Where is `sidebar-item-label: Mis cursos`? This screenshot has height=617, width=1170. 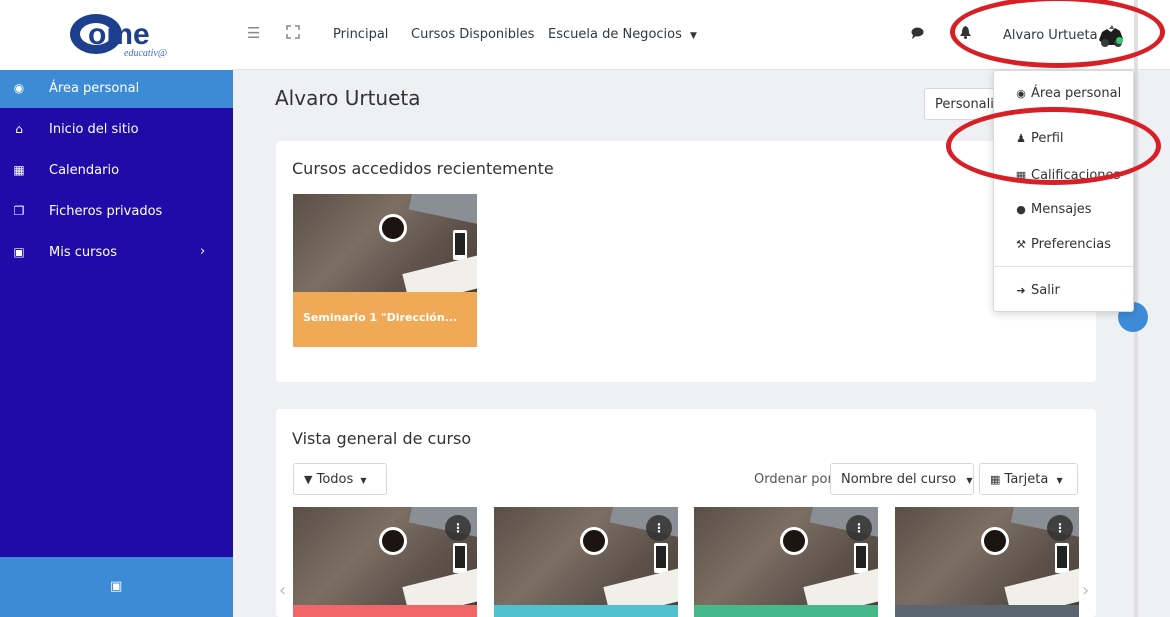
sidebar-item-label: Mis cursos is located at coordinates (83, 252).